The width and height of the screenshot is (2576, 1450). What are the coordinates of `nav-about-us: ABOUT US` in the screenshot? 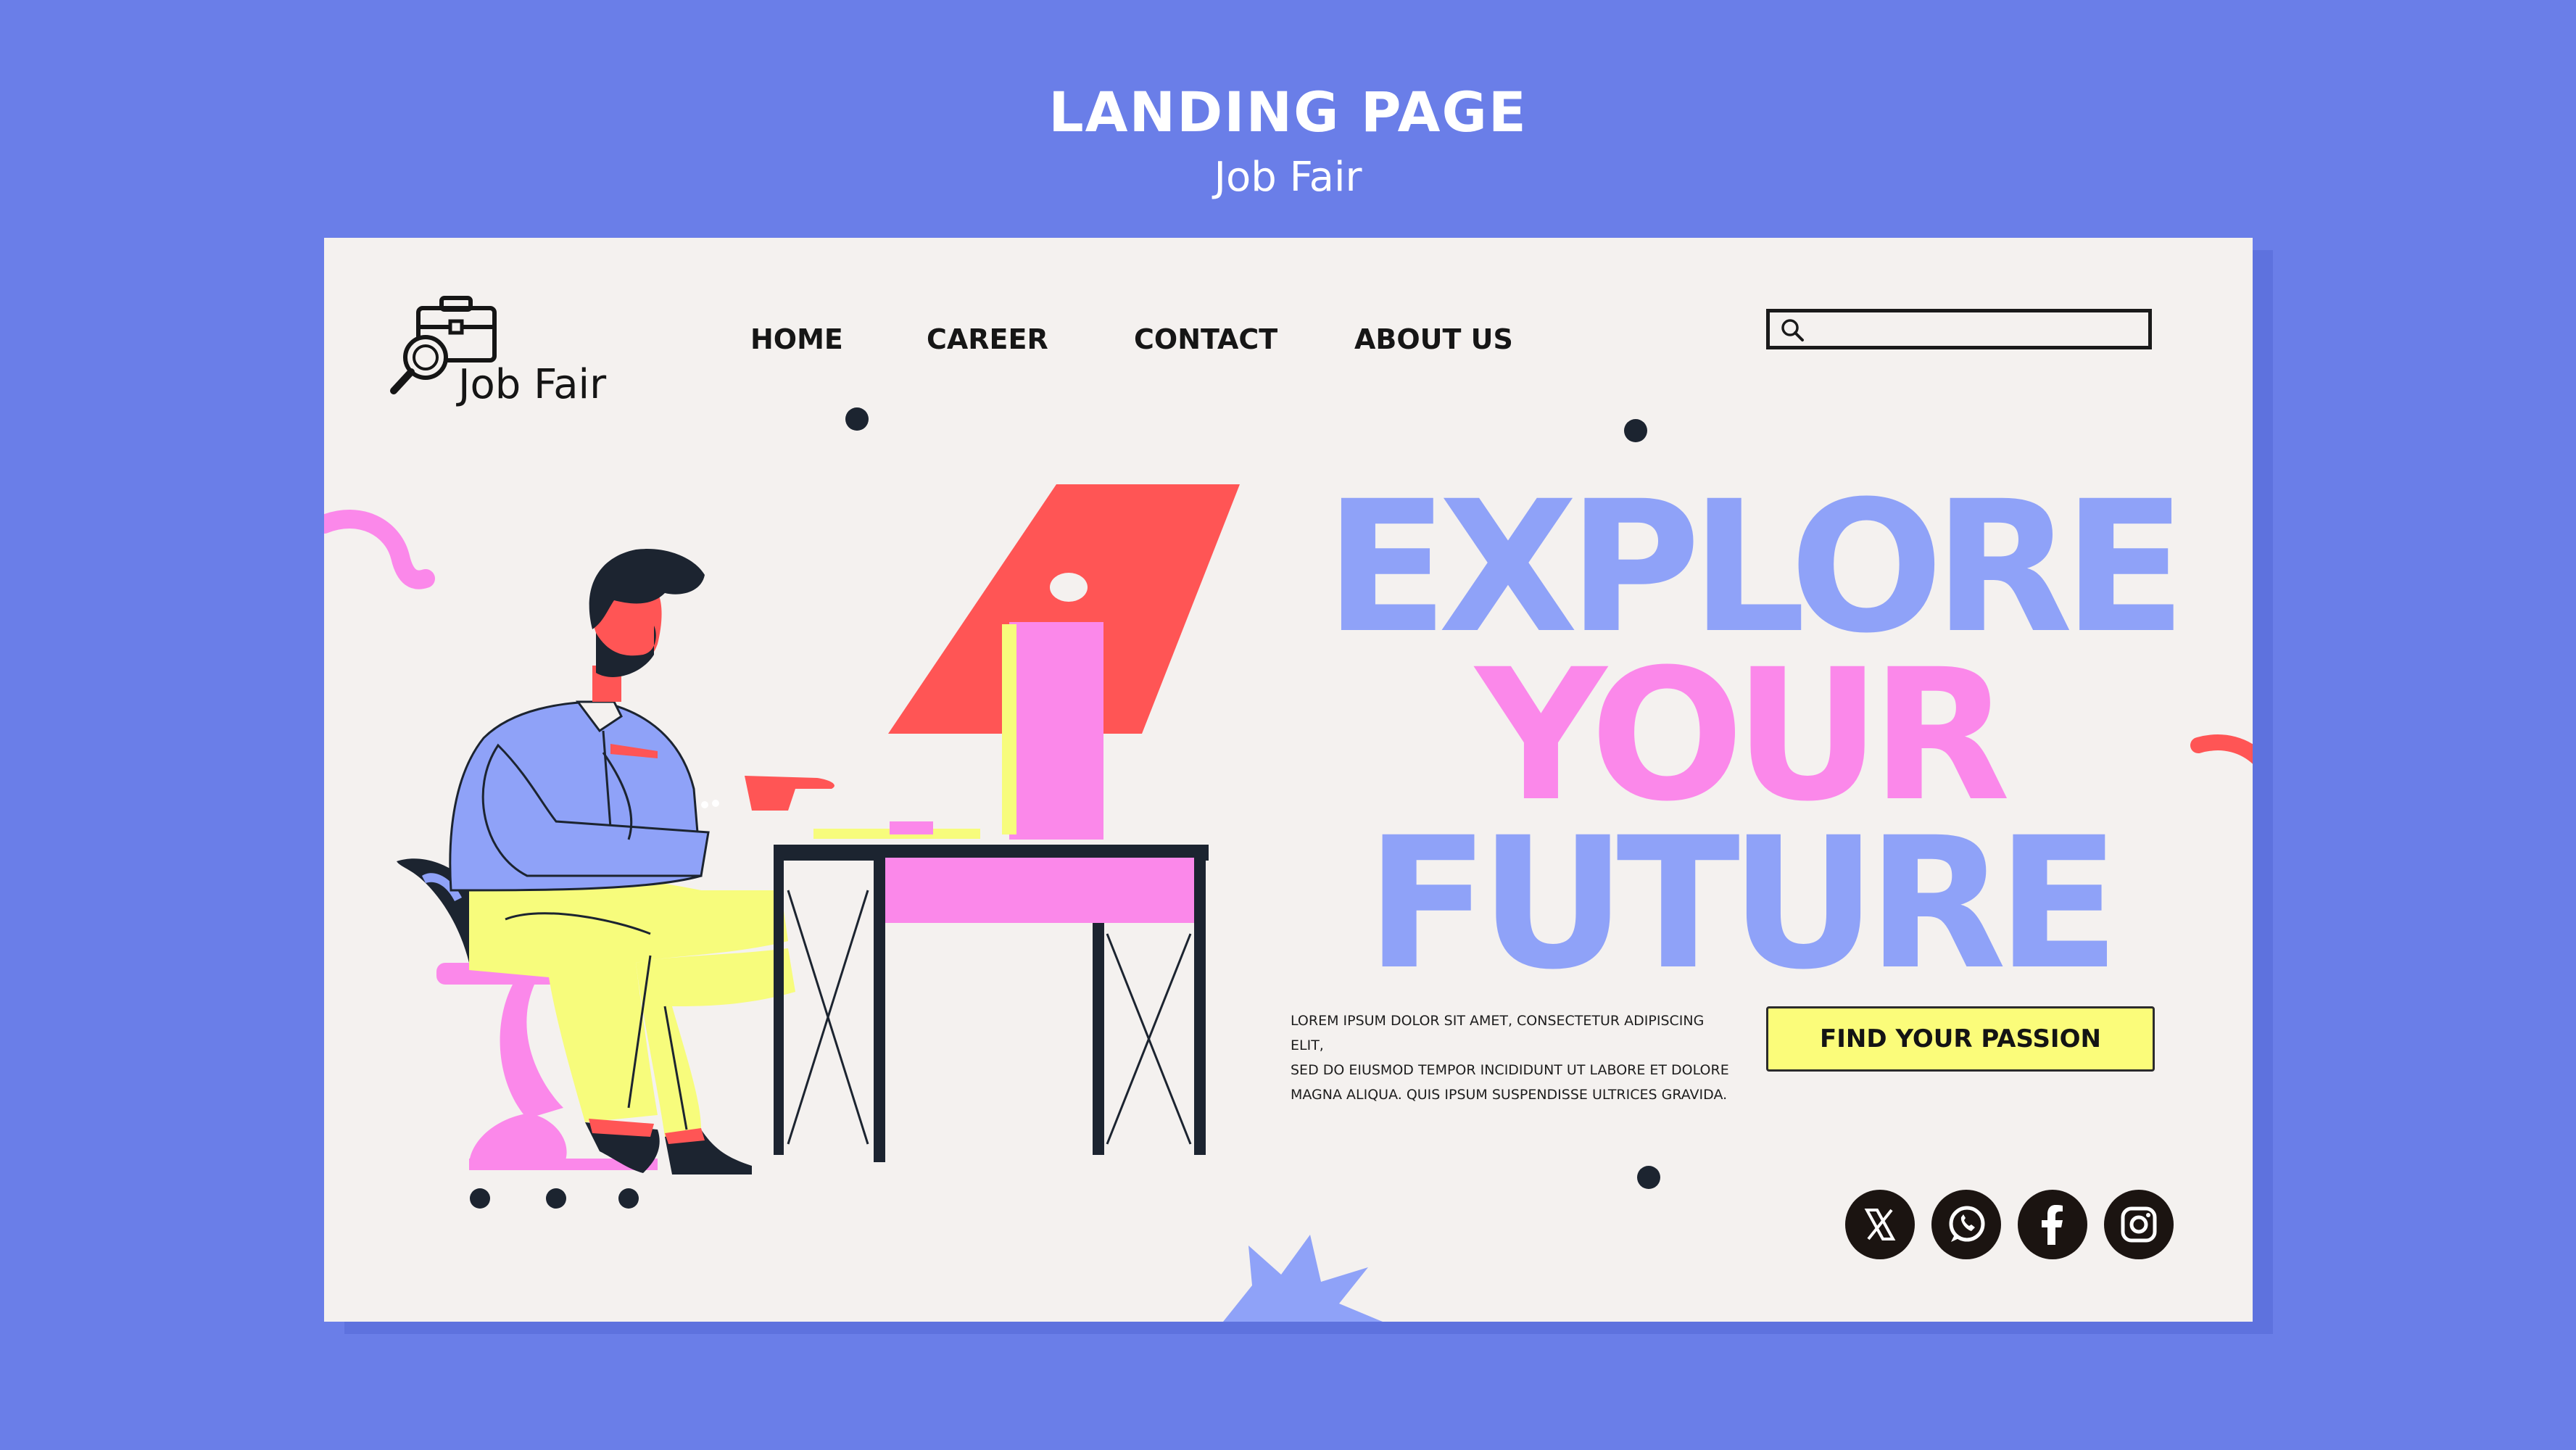 It's located at (1433, 339).